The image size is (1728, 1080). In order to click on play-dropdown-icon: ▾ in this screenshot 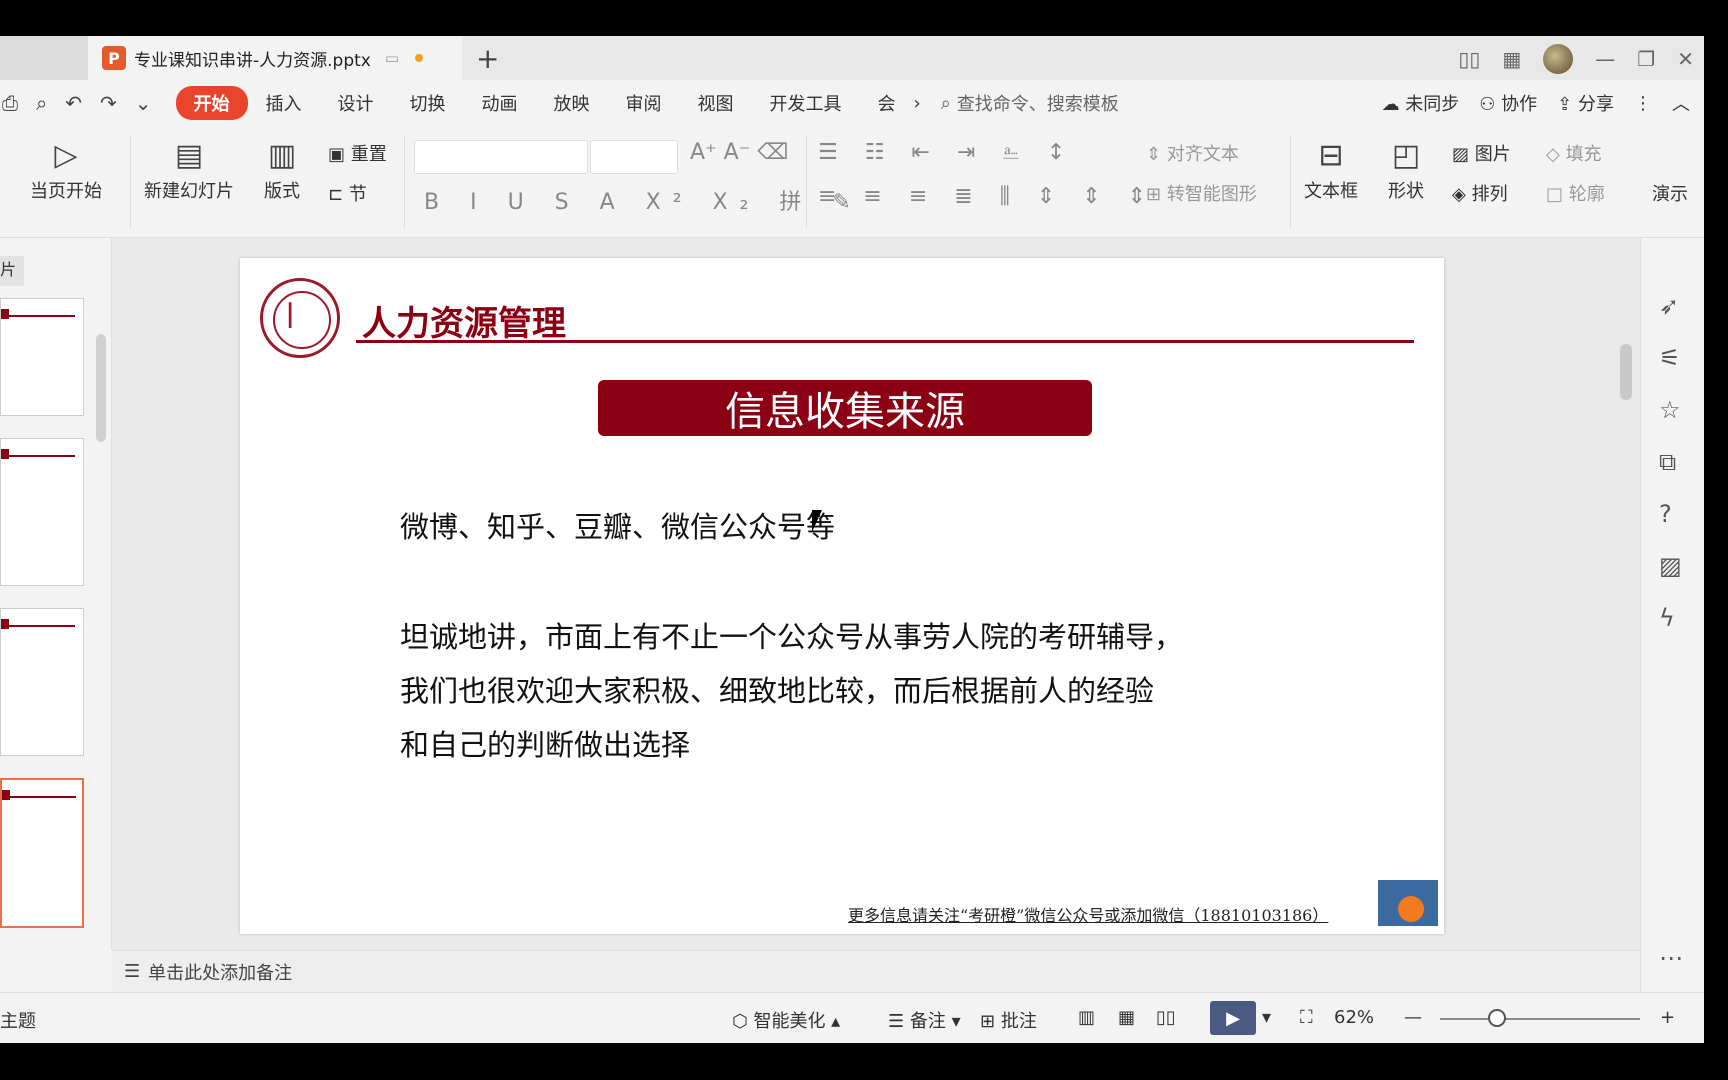, I will do `click(1266, 1017)`.